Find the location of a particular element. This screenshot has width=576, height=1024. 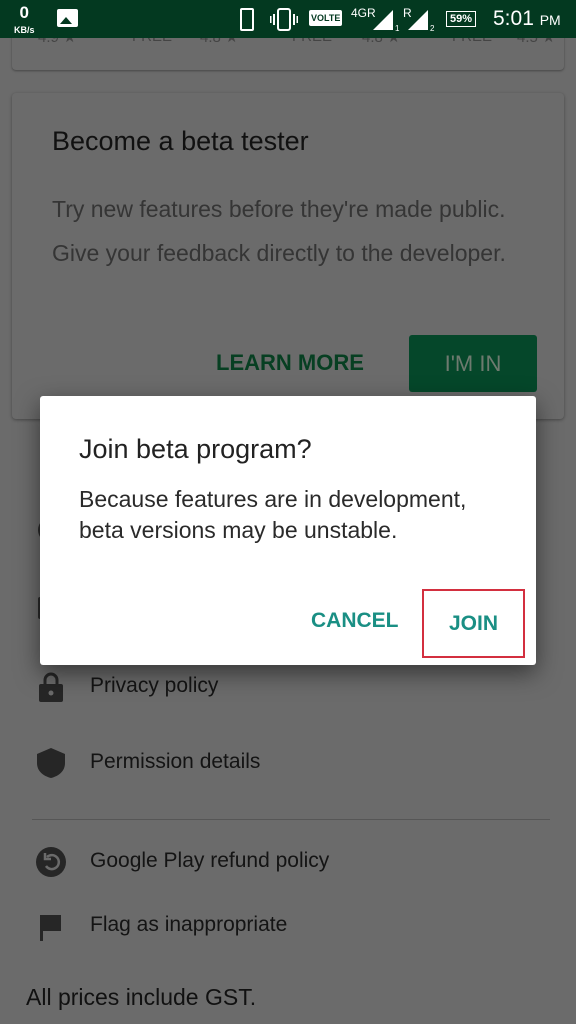

phone-icon is located at coordinates (247, 19).